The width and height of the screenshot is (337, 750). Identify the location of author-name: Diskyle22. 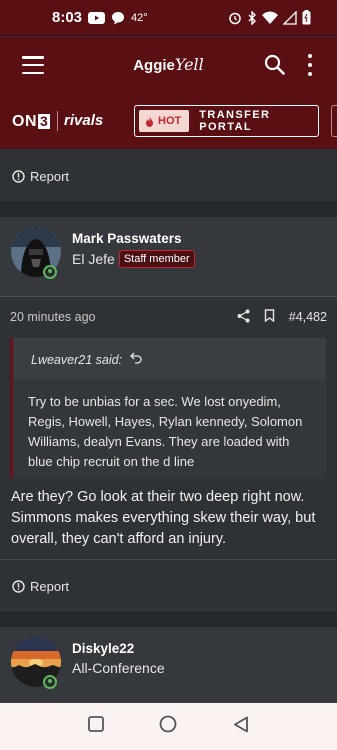
(103, 648).